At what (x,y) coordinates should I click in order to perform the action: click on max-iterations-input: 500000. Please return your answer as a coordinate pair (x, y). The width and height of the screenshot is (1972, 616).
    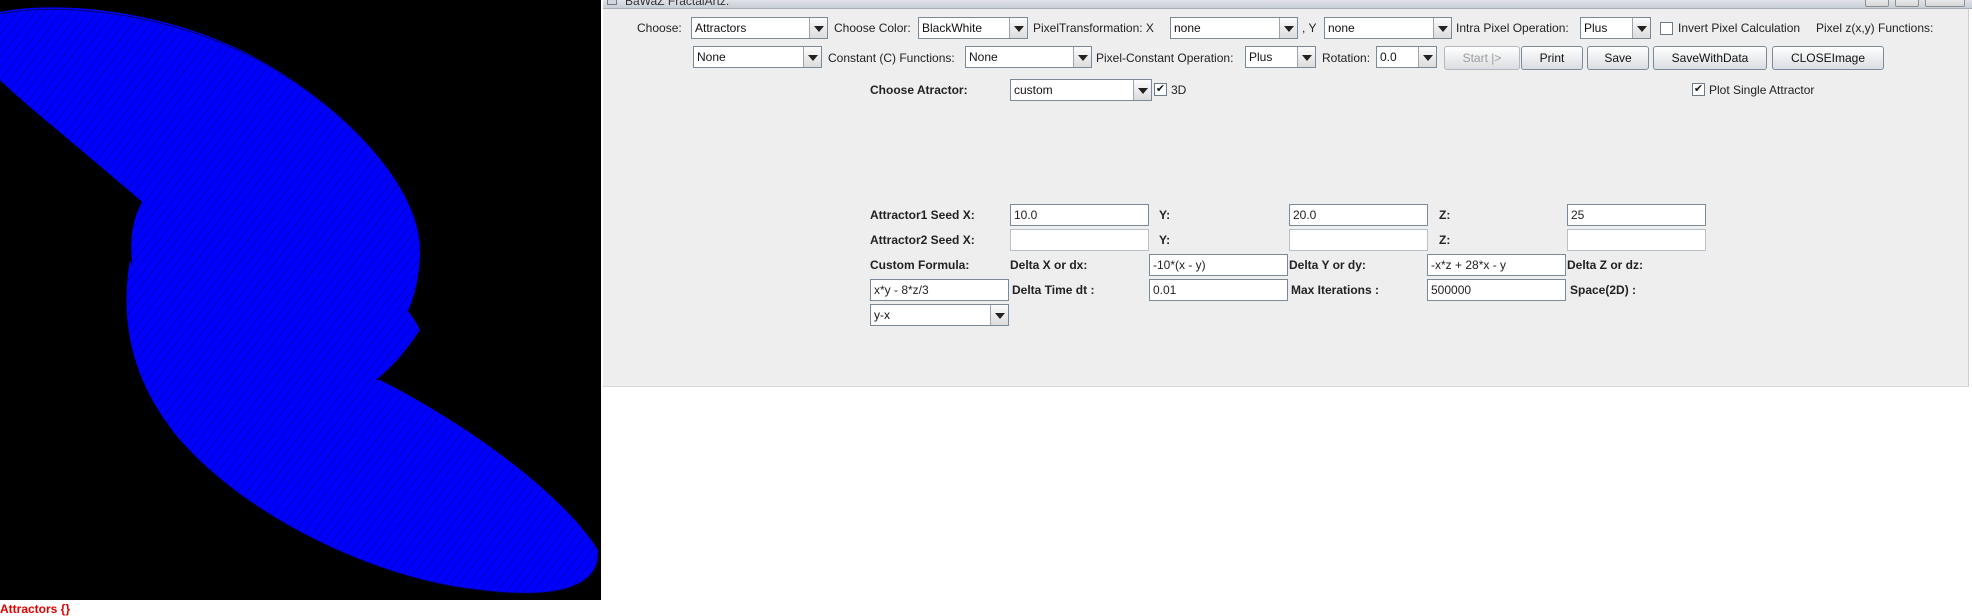
    Looking at the image, I should click on (1496, 290).